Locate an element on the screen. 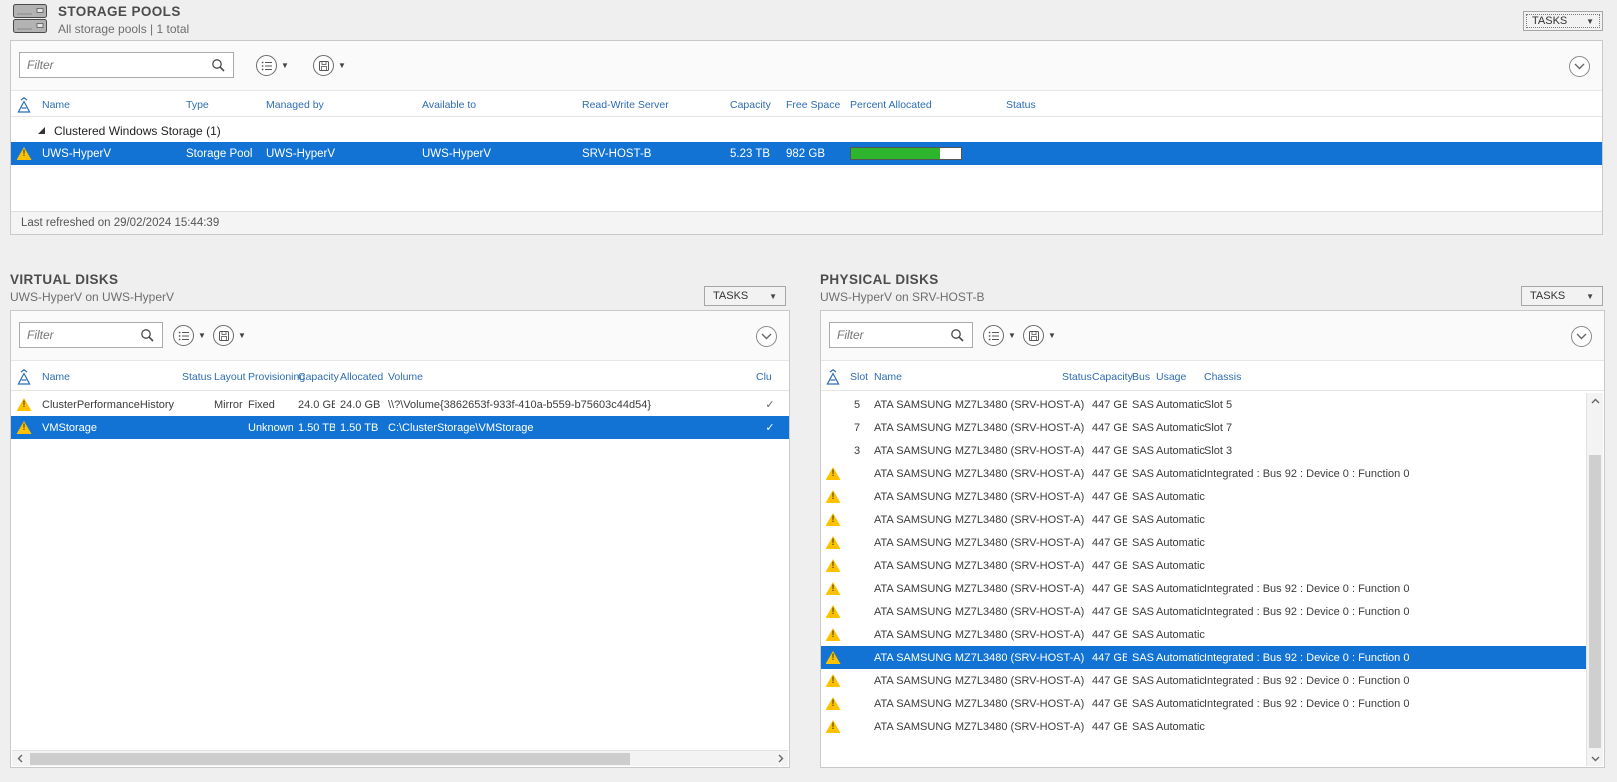 Image resolution: width=1617 pixels, height=782 pixels. column-header-provisioning: Provisioning is located at coordinates (274, 377).